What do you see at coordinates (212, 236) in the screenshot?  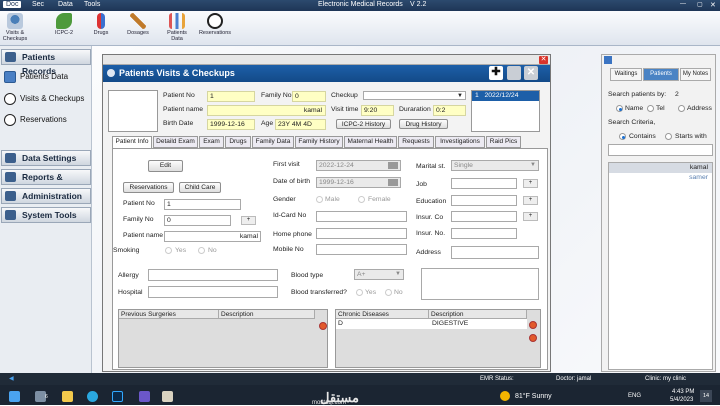 I see `info-patient-name-input: kamal` at bounding box center [212, 236].